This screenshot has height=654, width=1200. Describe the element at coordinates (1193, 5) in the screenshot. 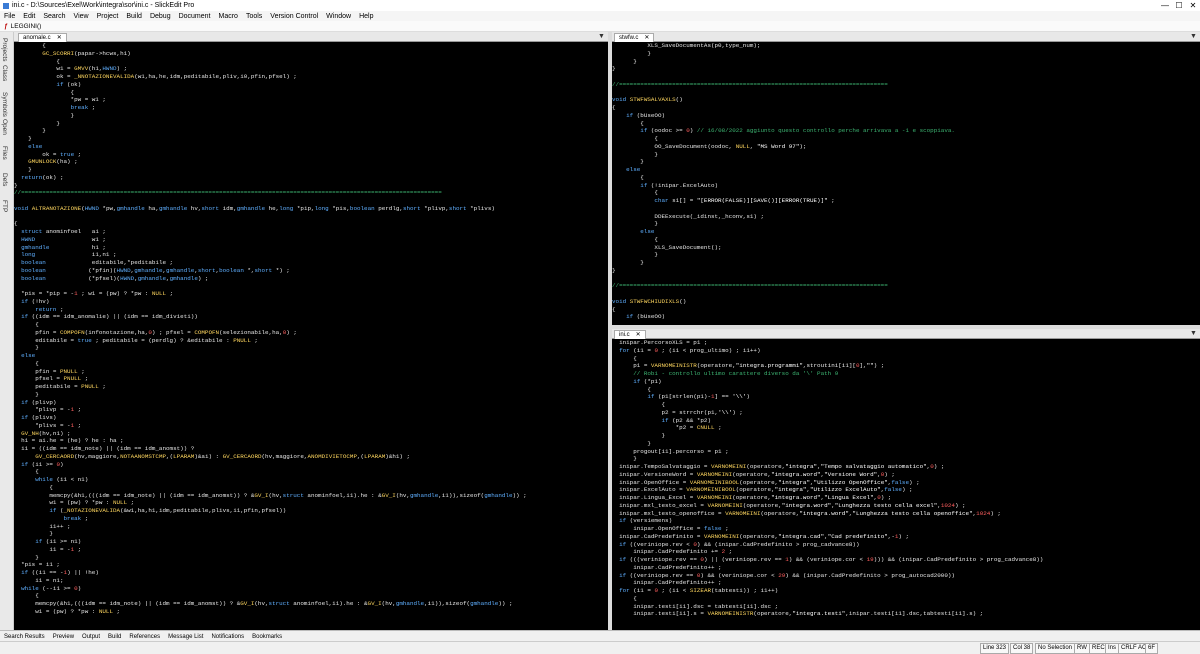

I see `close-button: ✕` at that location.